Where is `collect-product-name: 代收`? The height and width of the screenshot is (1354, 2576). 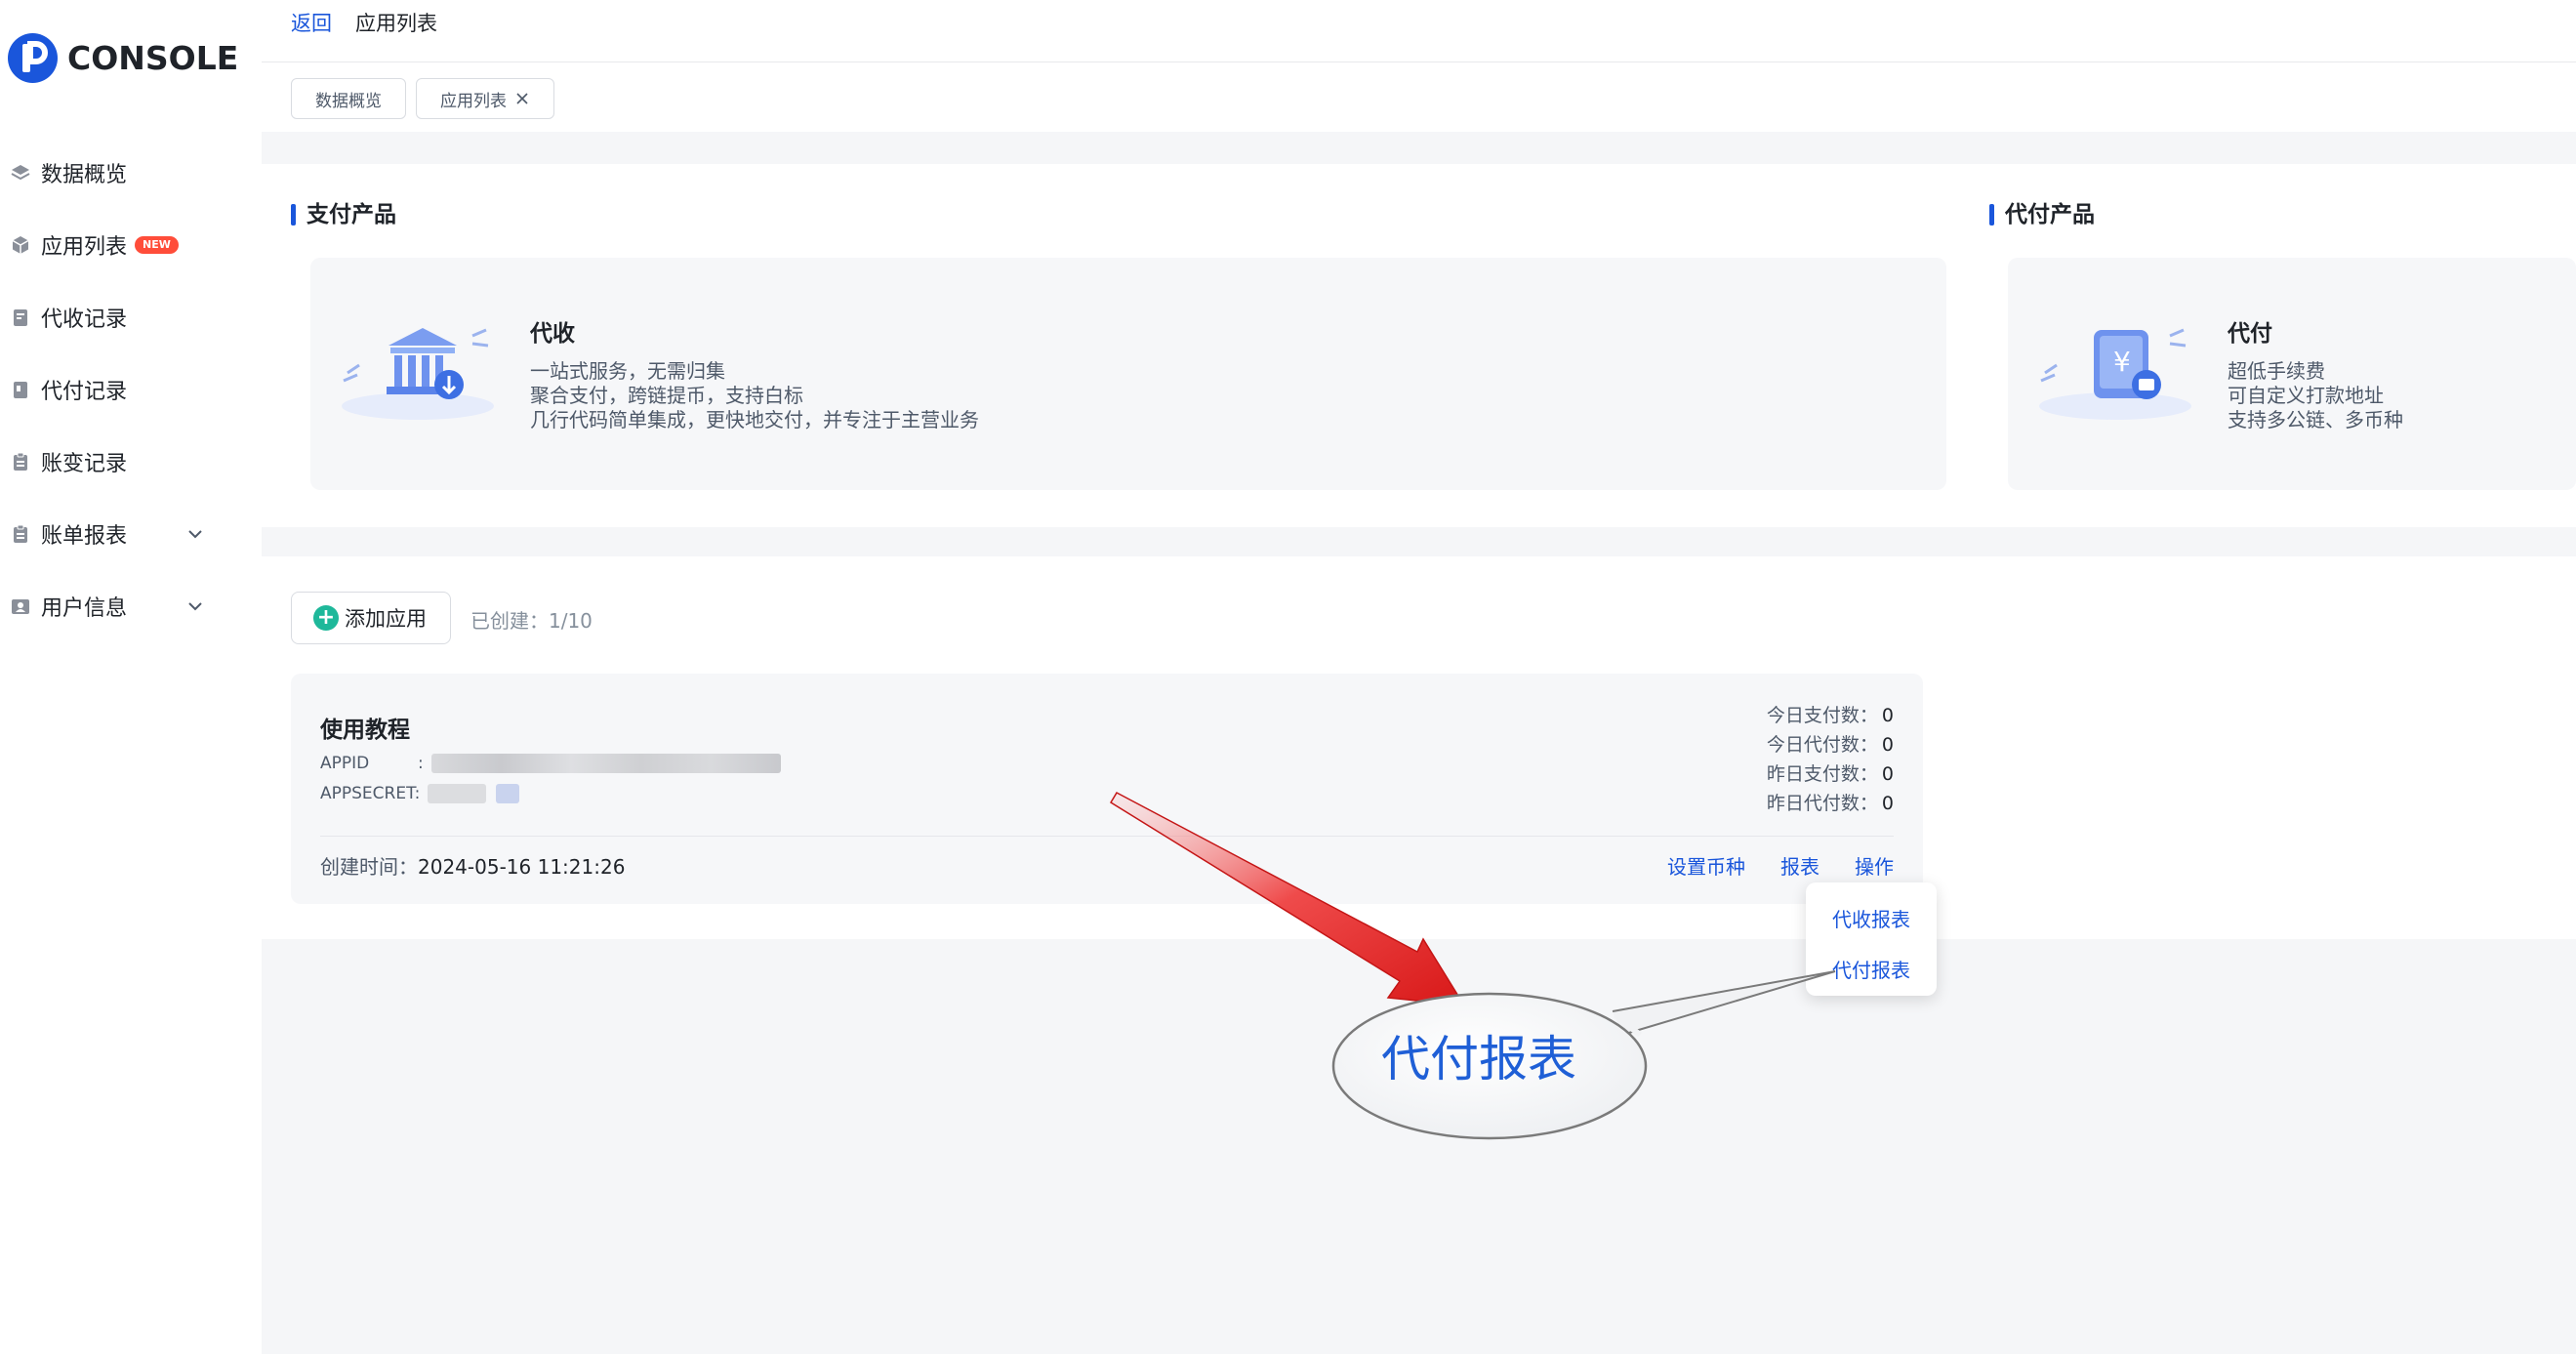
collect-product-name: 代收 is located at coordinates (552, 334).